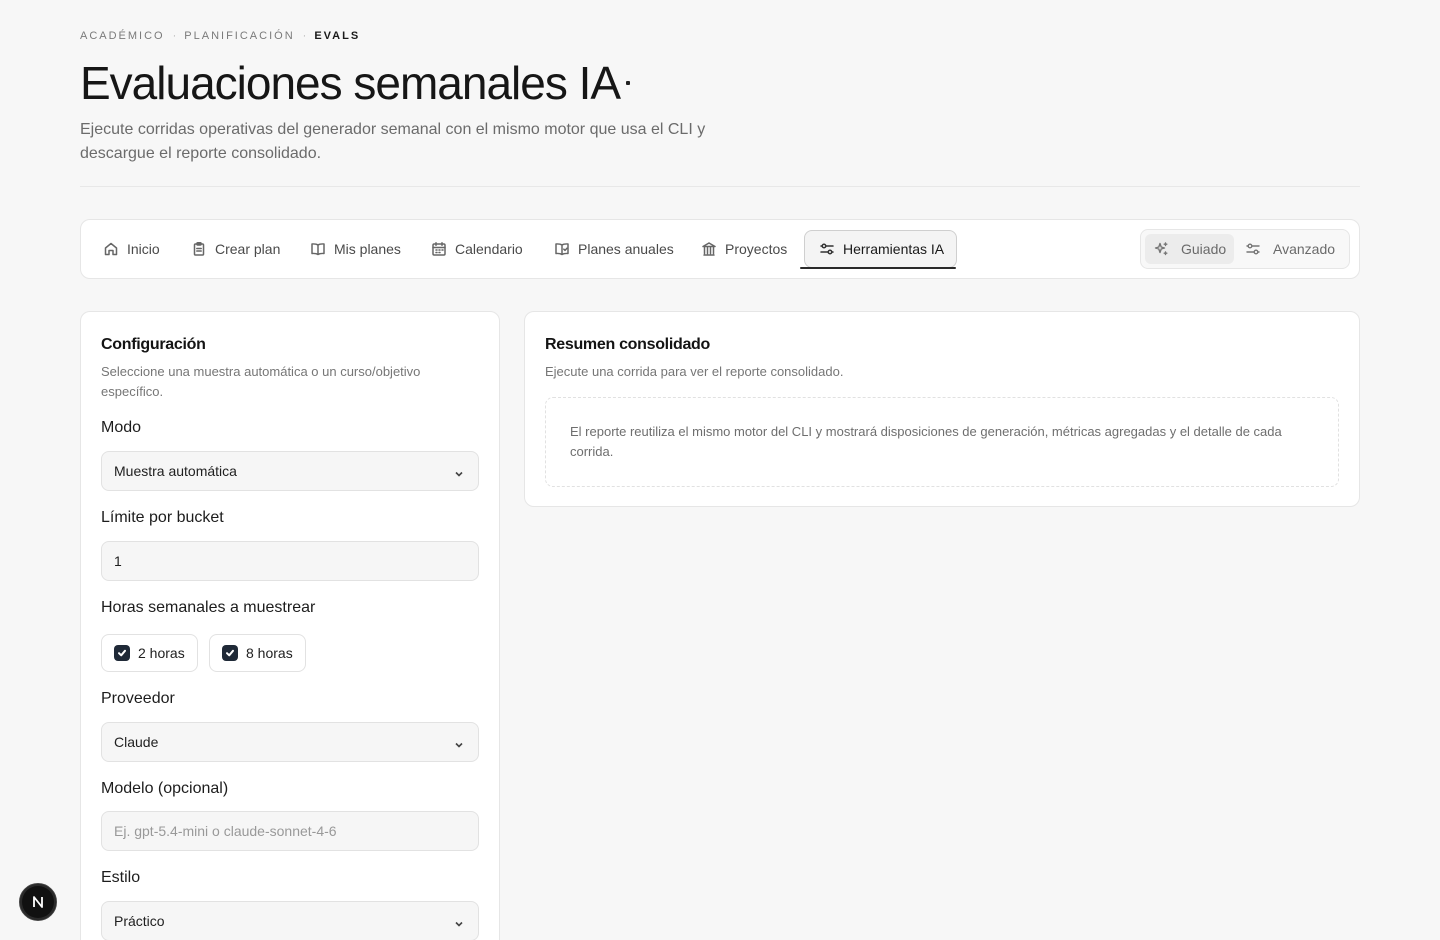 Image resolution: width=1440 pixels, height=940 pixels. I want to click on tab-mis-planes: Mis planes, so click(361, 249).